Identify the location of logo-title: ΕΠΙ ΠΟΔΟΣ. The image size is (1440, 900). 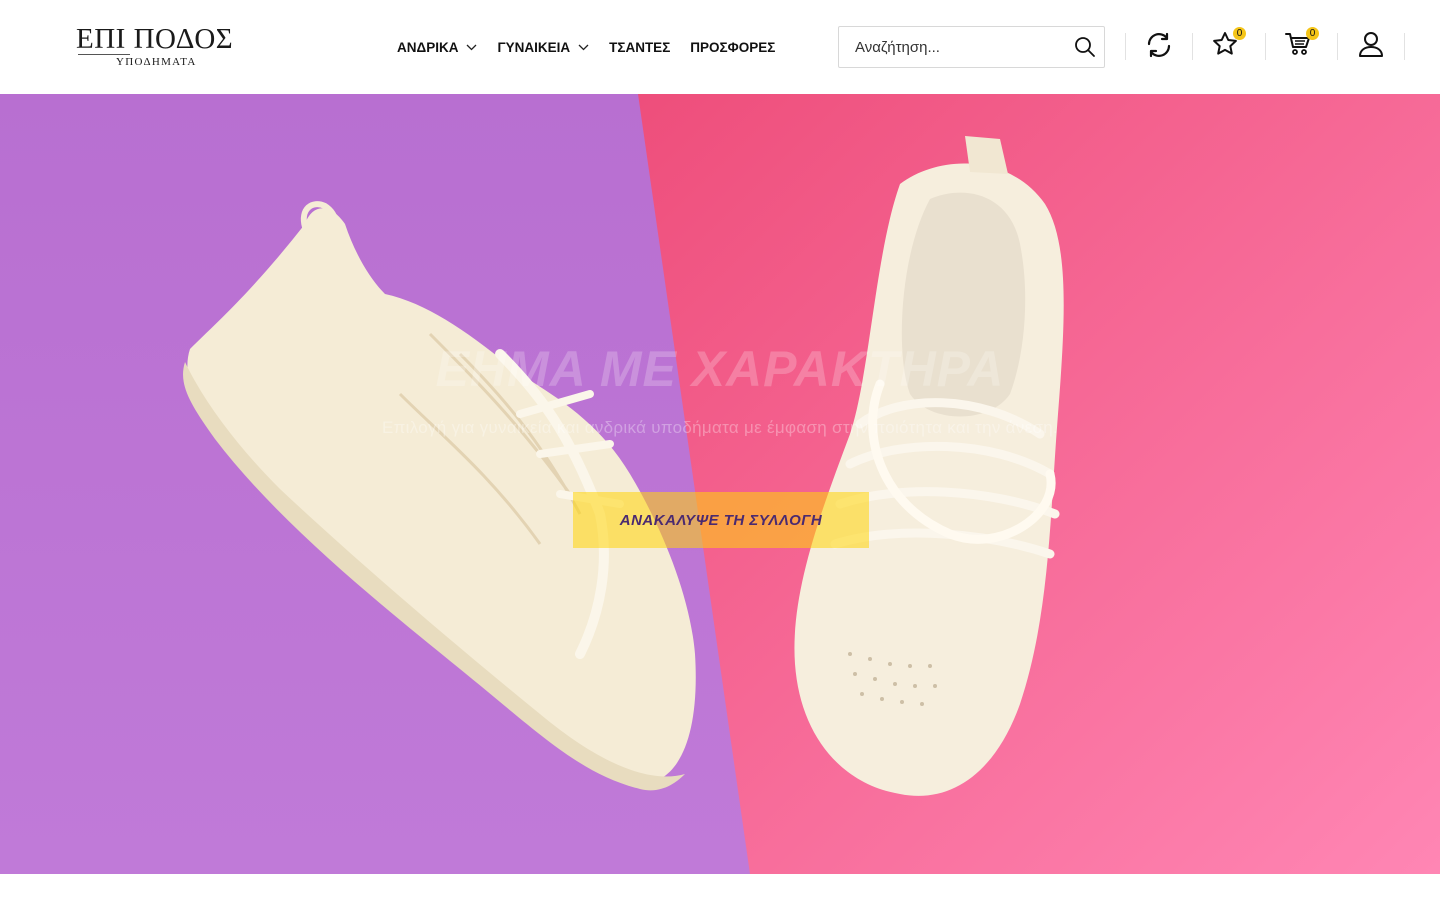
(155, 39).